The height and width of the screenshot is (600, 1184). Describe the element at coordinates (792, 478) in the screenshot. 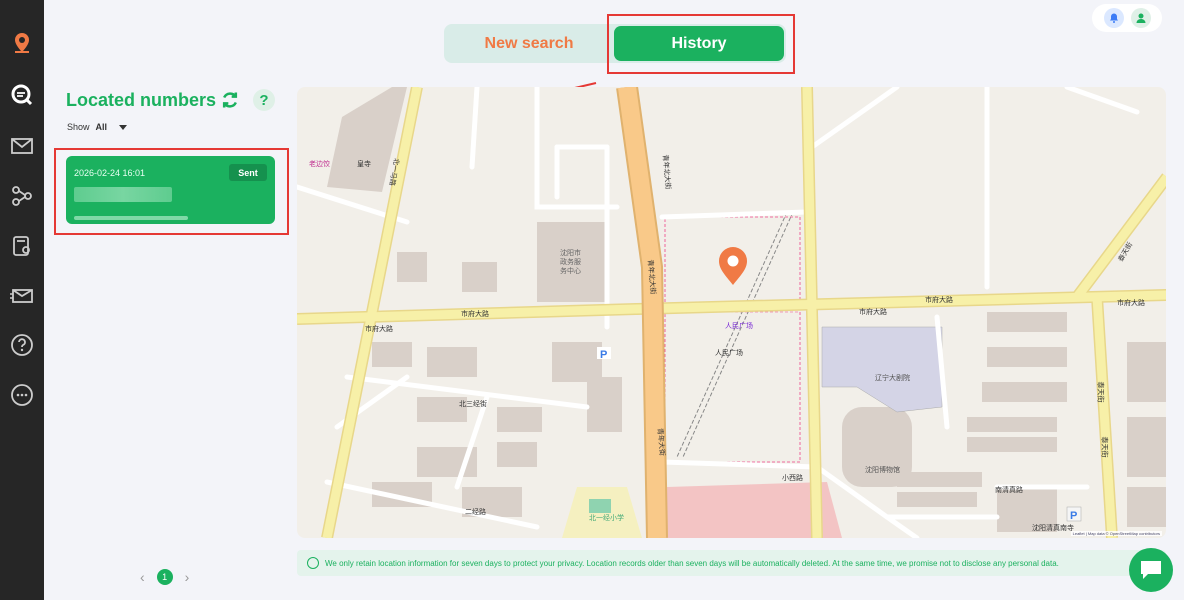

I see `map-label: 小西路` at that location.